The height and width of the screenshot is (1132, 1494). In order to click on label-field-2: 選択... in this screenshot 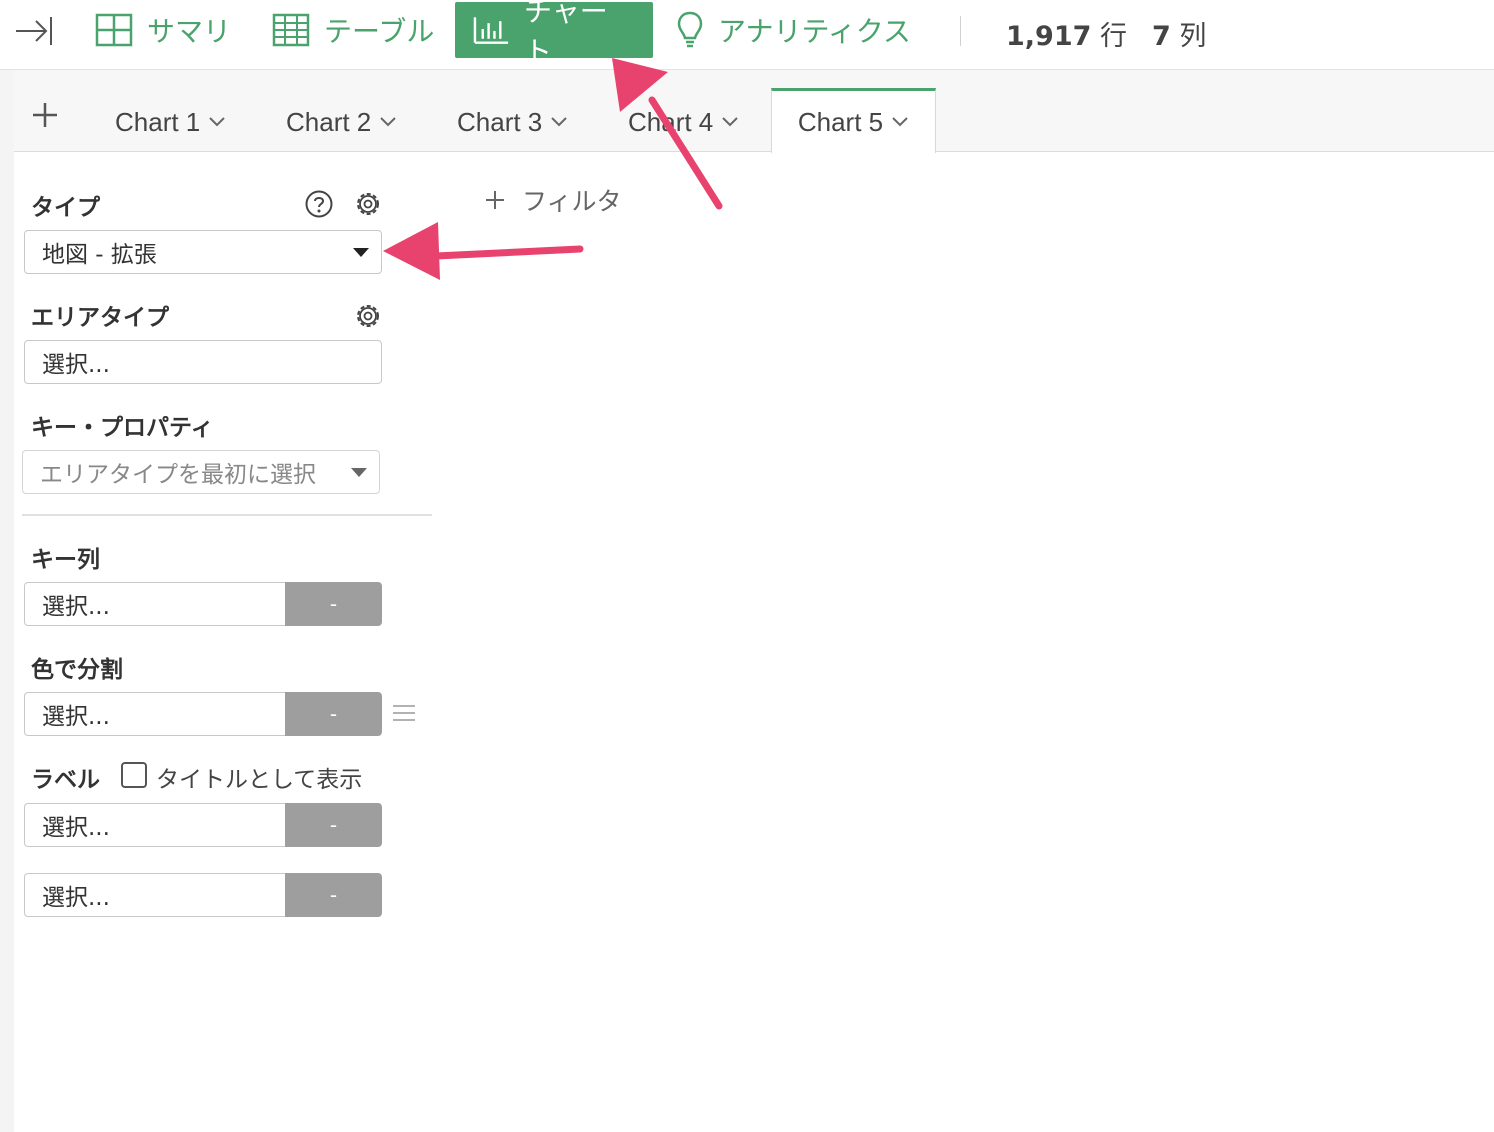, I will do `click(154, 895)`.